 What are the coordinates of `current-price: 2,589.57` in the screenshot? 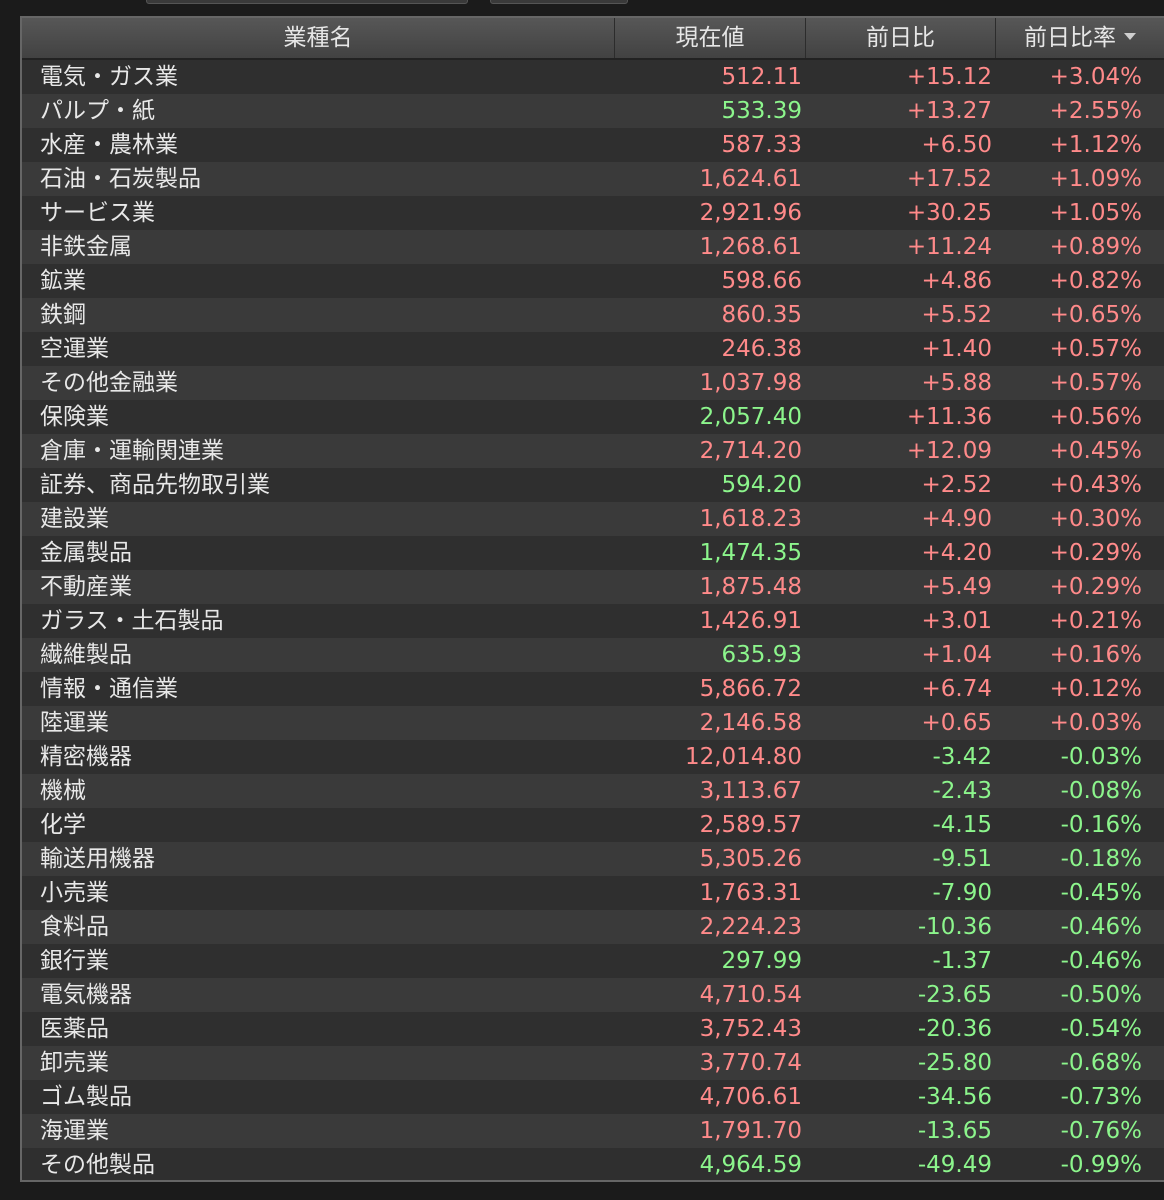 It's located at (750, 825).